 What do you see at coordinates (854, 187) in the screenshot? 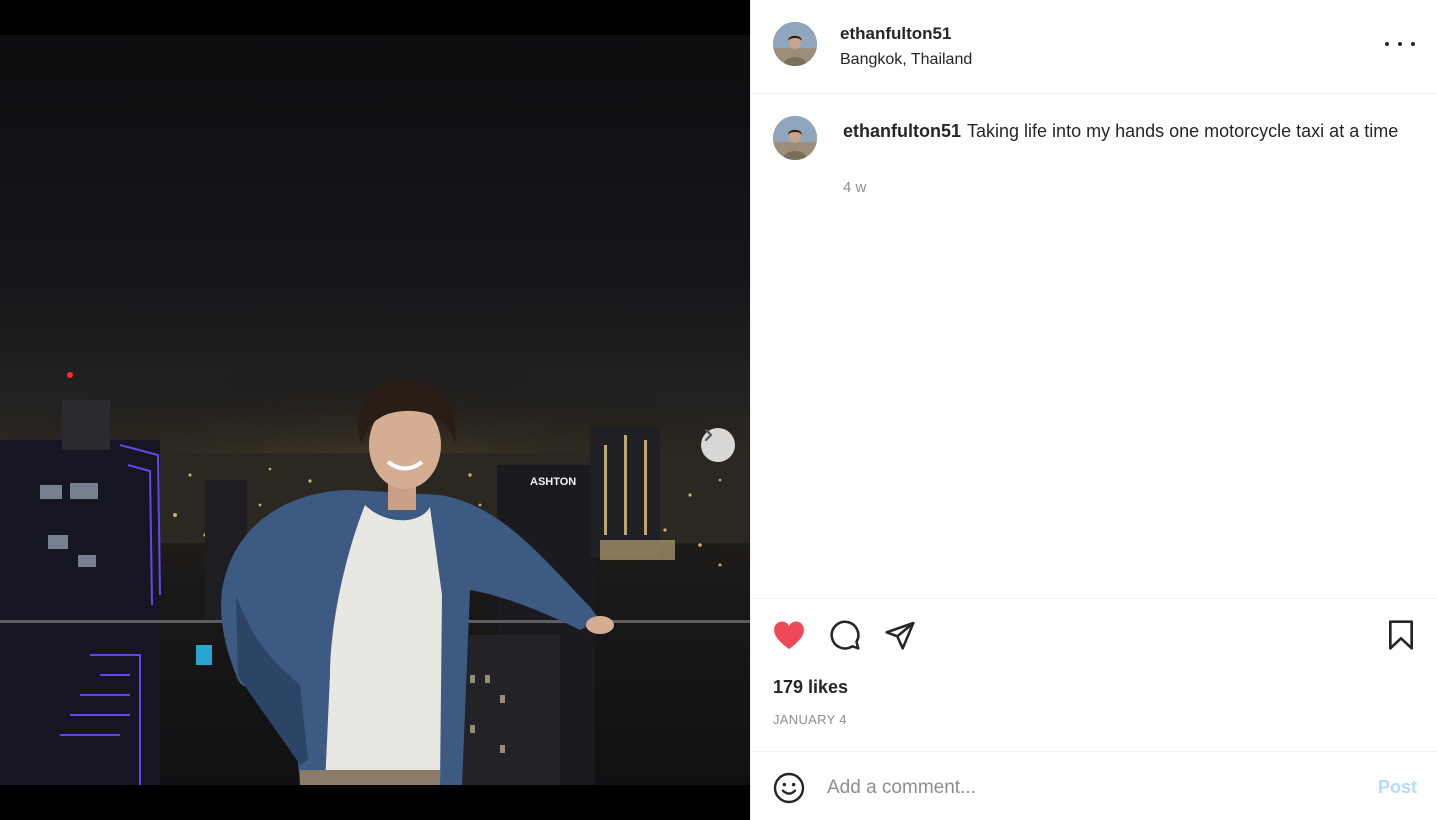
I see `post-timestamp: 4 w` at bounding box center [854, 187].